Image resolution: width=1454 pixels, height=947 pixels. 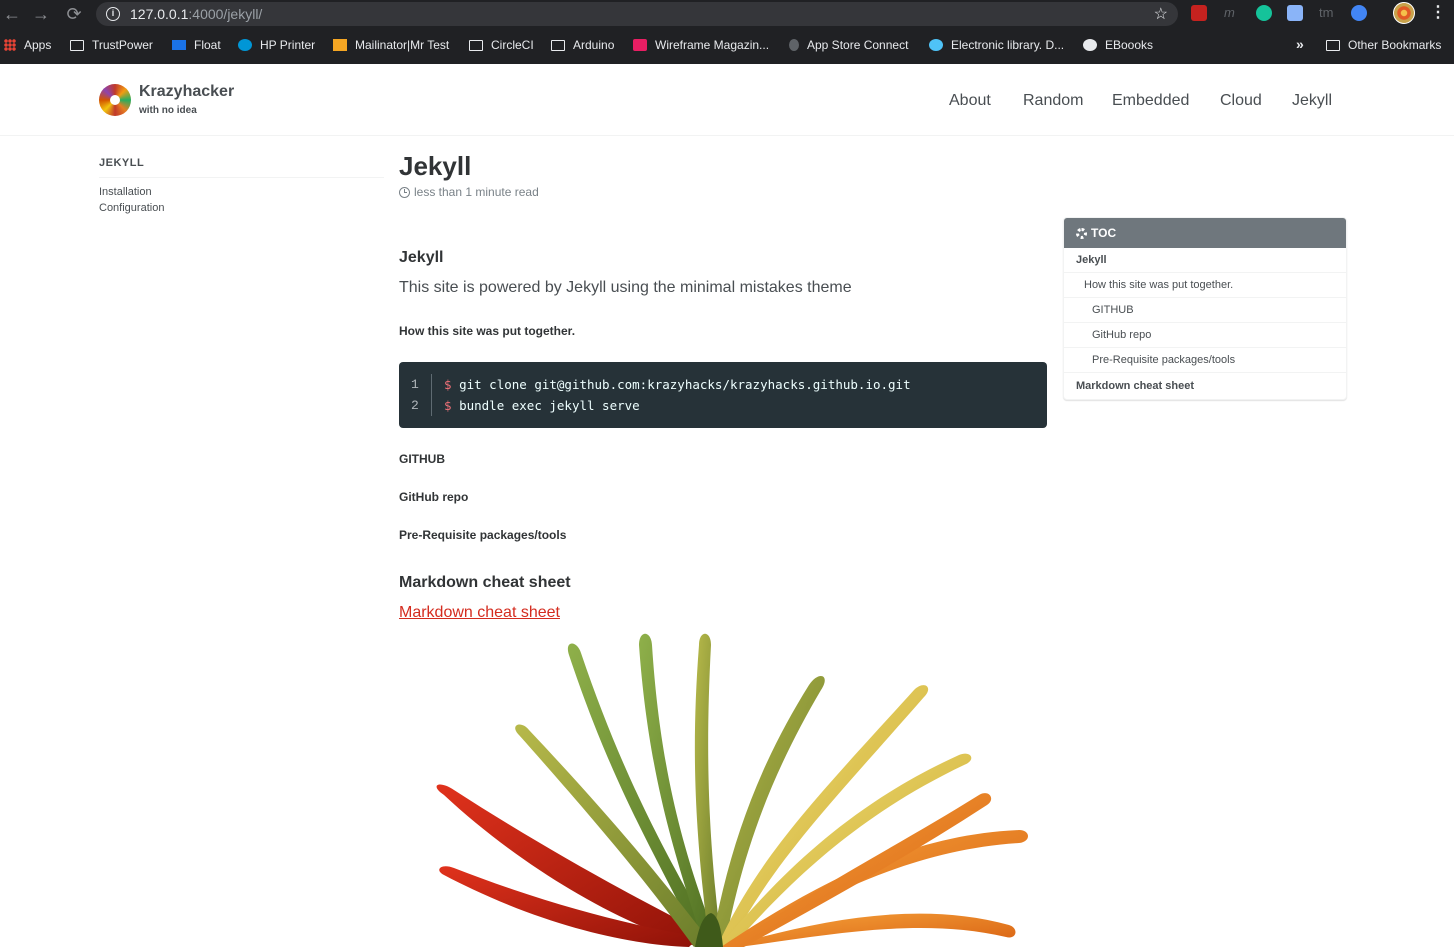 I want to click on library-icon, so click(x=936, y=45).